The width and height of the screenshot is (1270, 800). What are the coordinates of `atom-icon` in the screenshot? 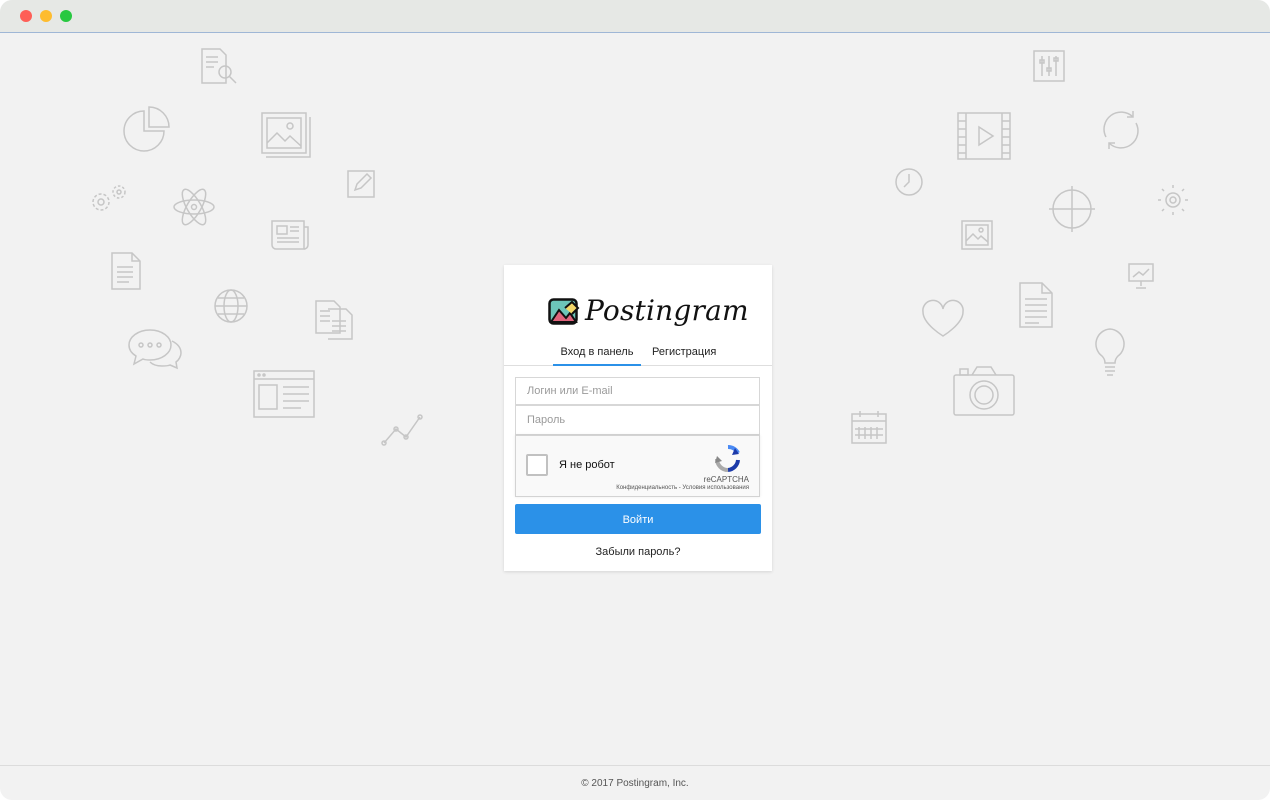 It's located at (194, 207).